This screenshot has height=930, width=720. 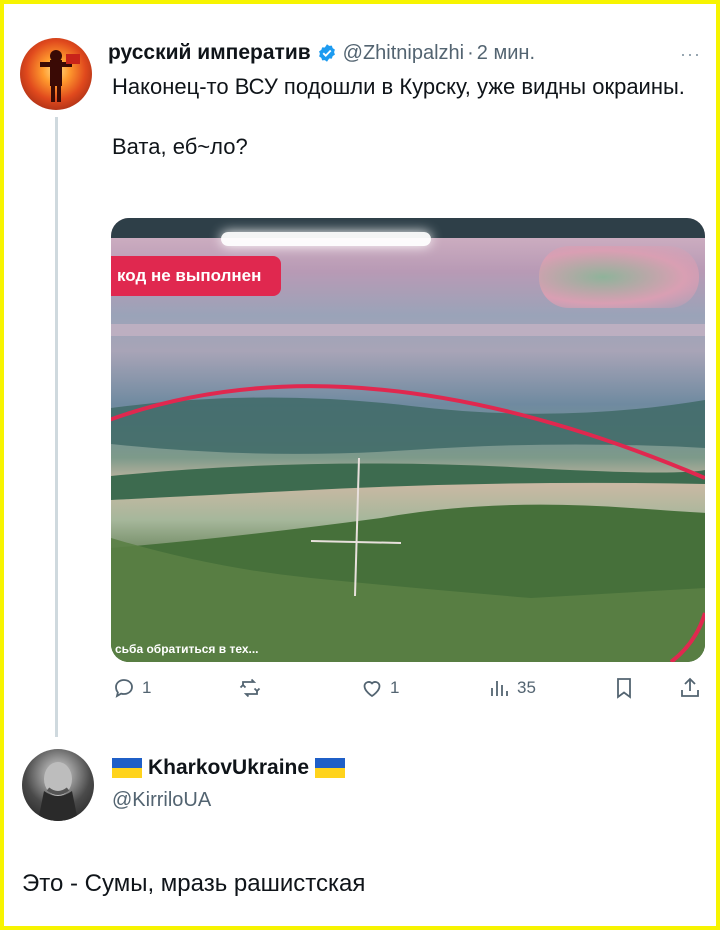 I want to click on reply-text: Это - Сумы, мразь рашистская, so click(x=194, y=883).